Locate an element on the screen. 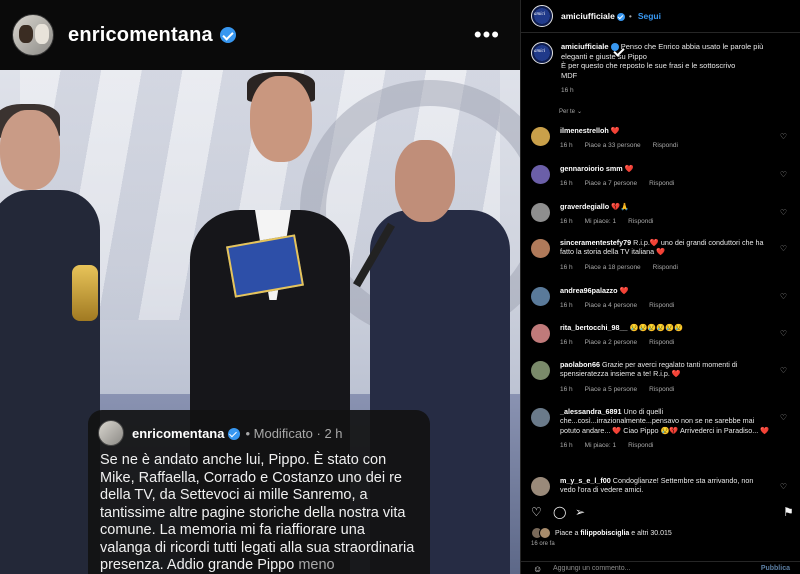  comment-body: graverdegiallo 💔🙏 16 h Mi piace: 1 Rispondi is located at coordinates (665, 214).